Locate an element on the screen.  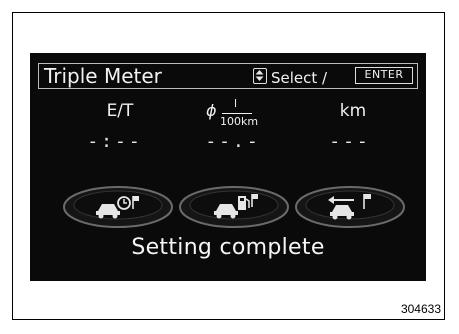
elapsed-time-label: E/T is located at coordinates (120, 111).